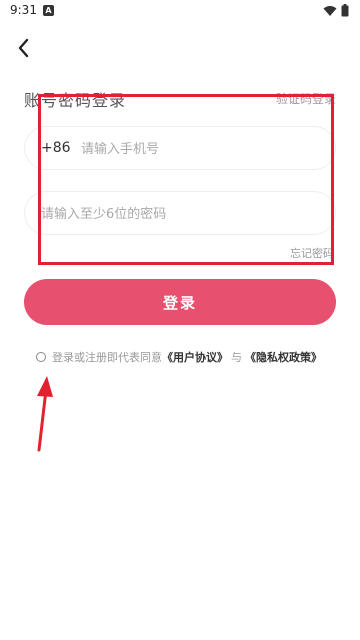  Describe the element at coordinates (41, 357) in the screenshot. I see `agreement-radio` at that location.